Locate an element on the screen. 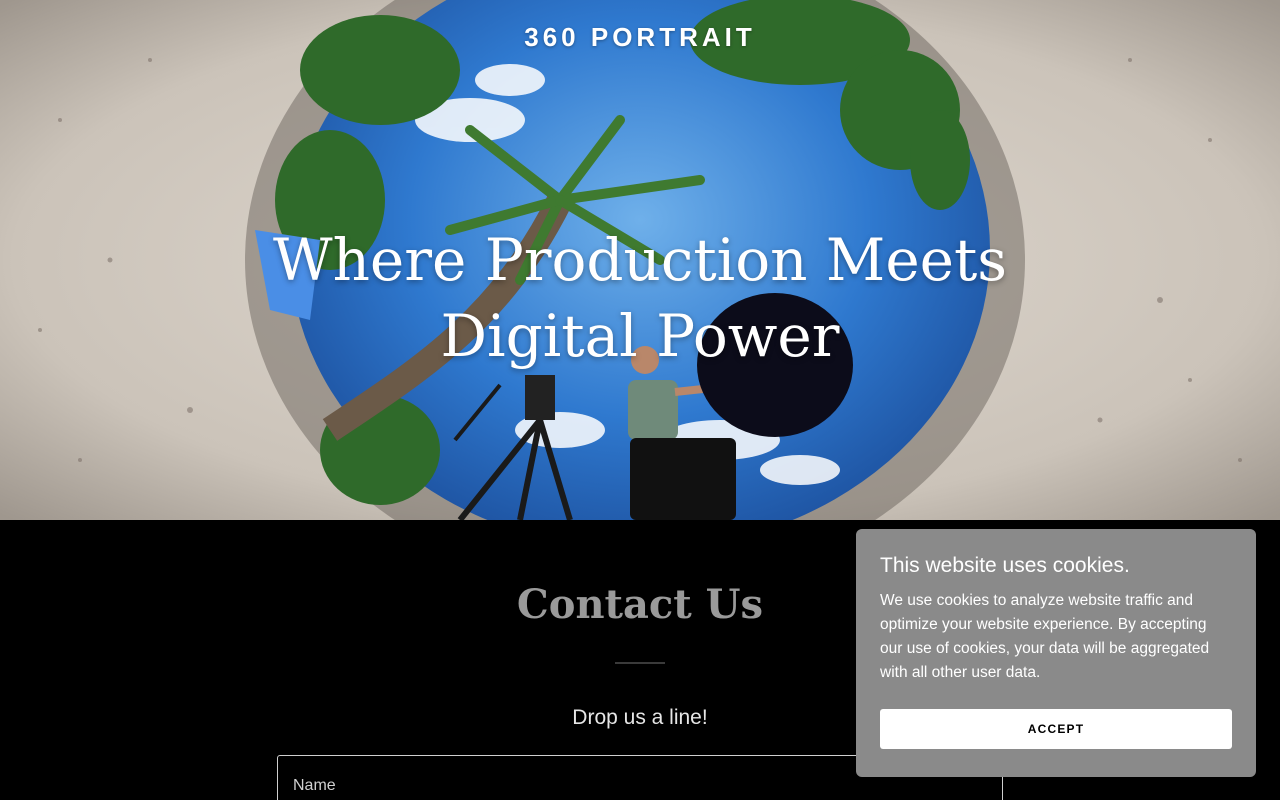 This screenshot has width=1280, height=800. section-divider is located at coordinates (640, 663).